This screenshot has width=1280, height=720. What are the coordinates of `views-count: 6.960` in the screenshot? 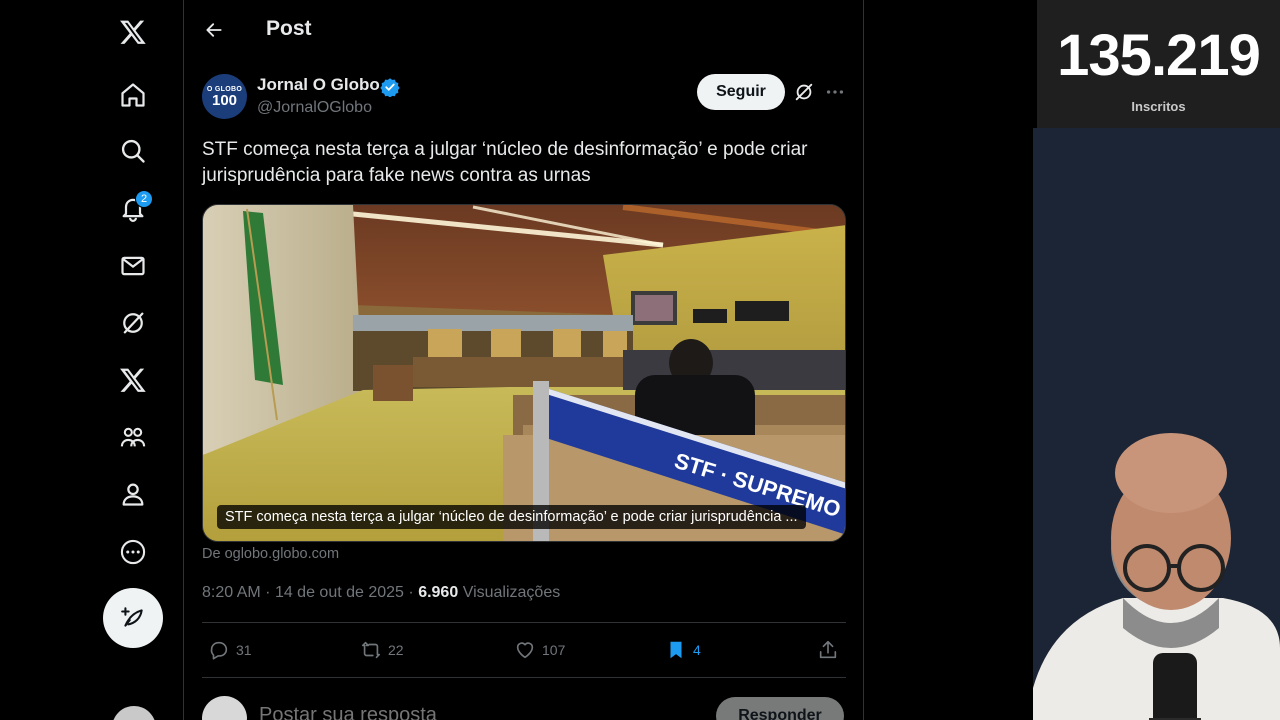 It's located at (438, 592).